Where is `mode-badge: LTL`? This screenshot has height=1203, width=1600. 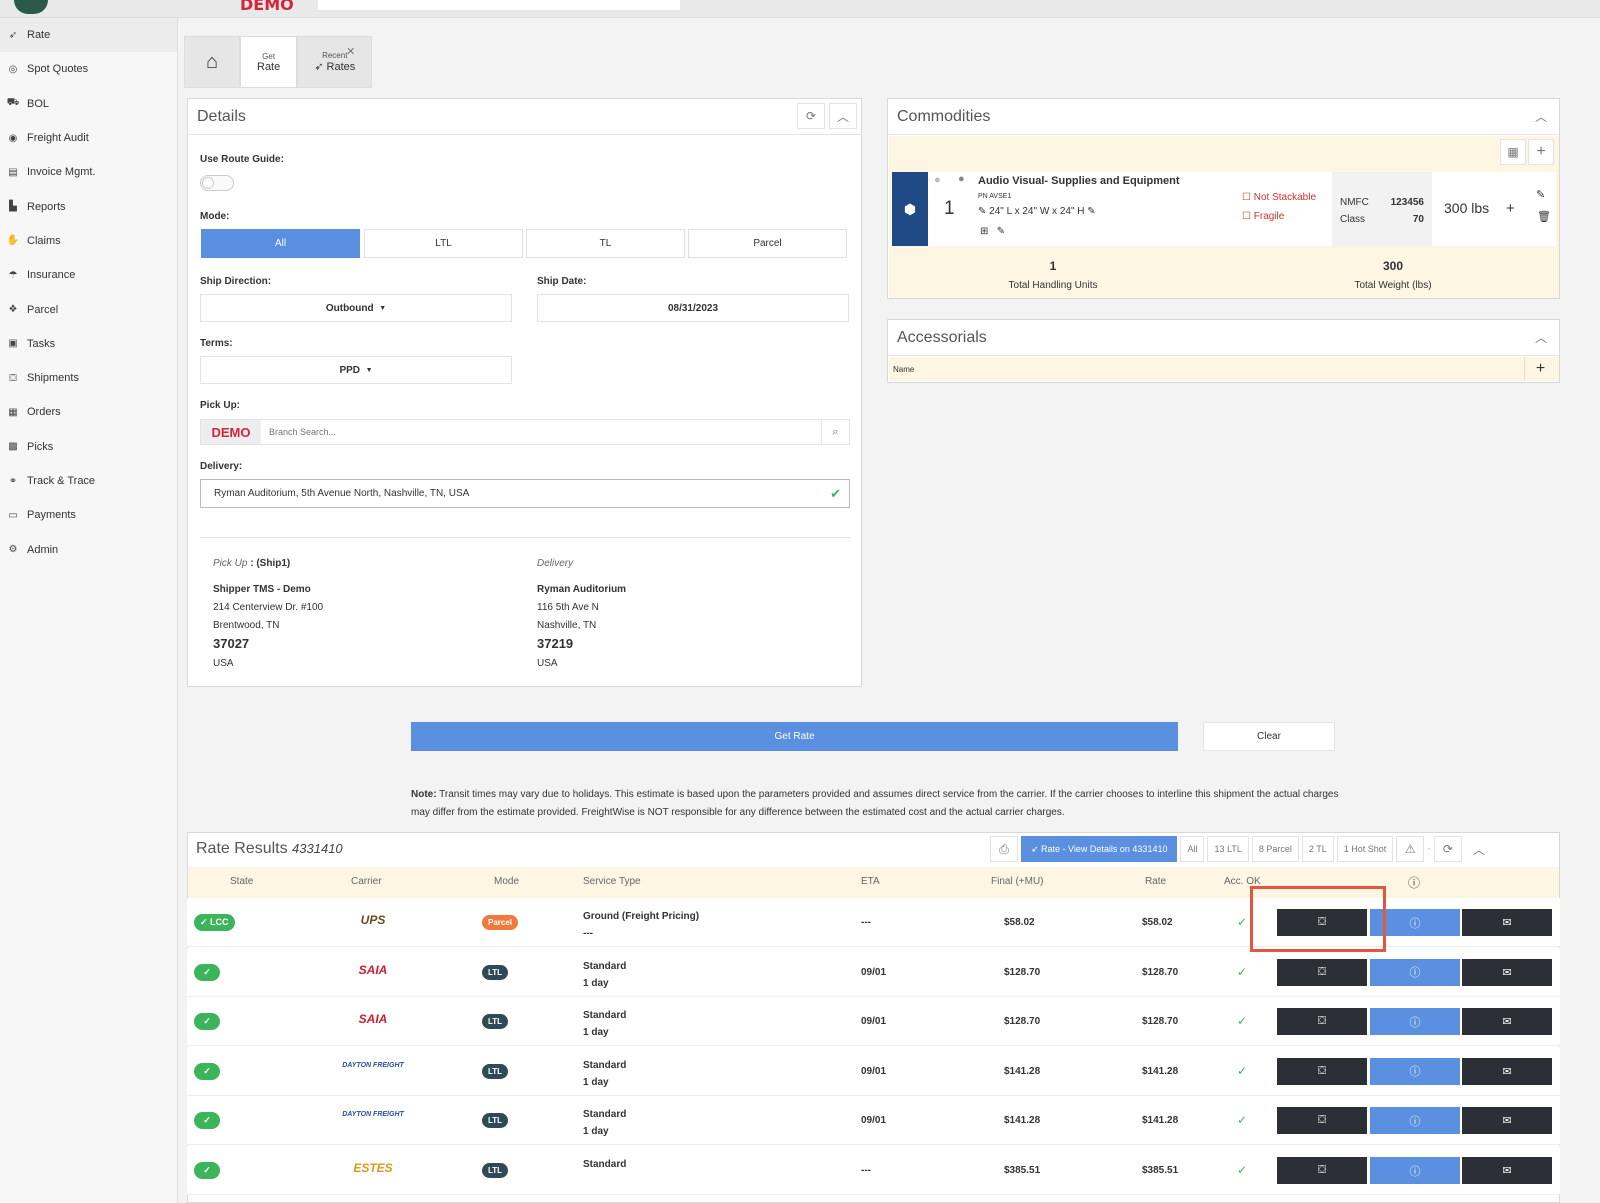 mode-badge: LTL is located at coordinates (495, 1121).